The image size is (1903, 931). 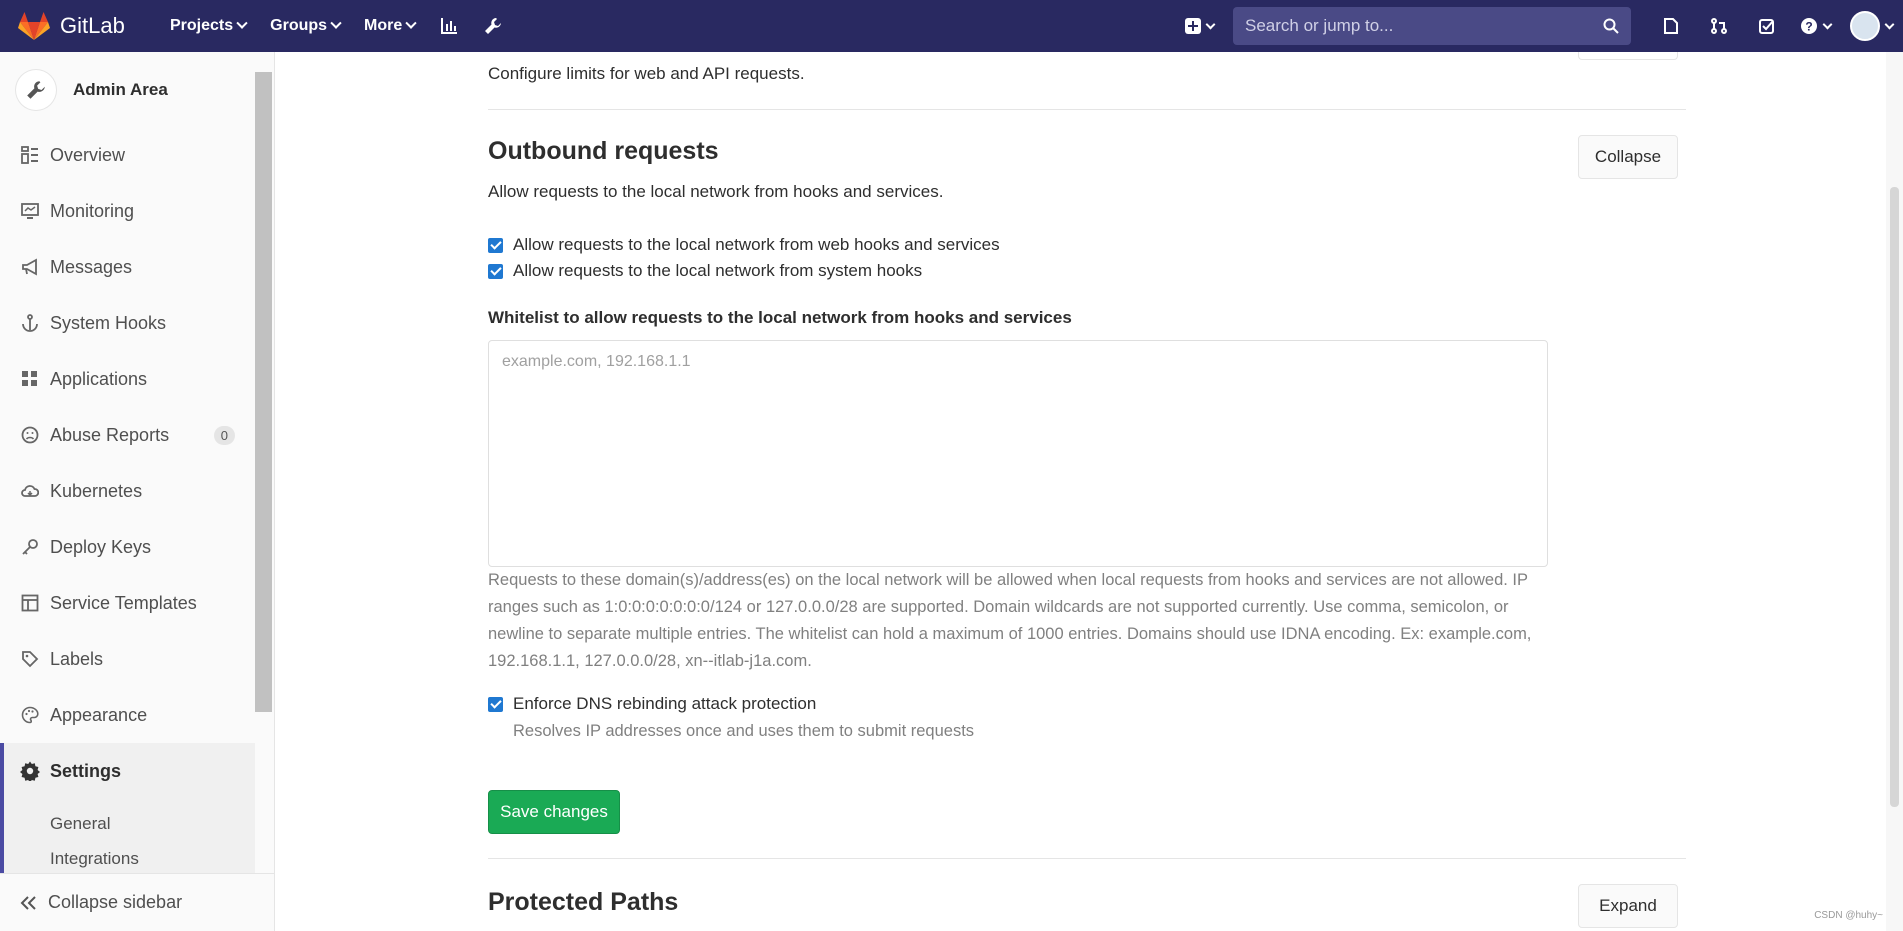 I want to click on sidebar-header: Admin Area, so click(x=137, y=89).